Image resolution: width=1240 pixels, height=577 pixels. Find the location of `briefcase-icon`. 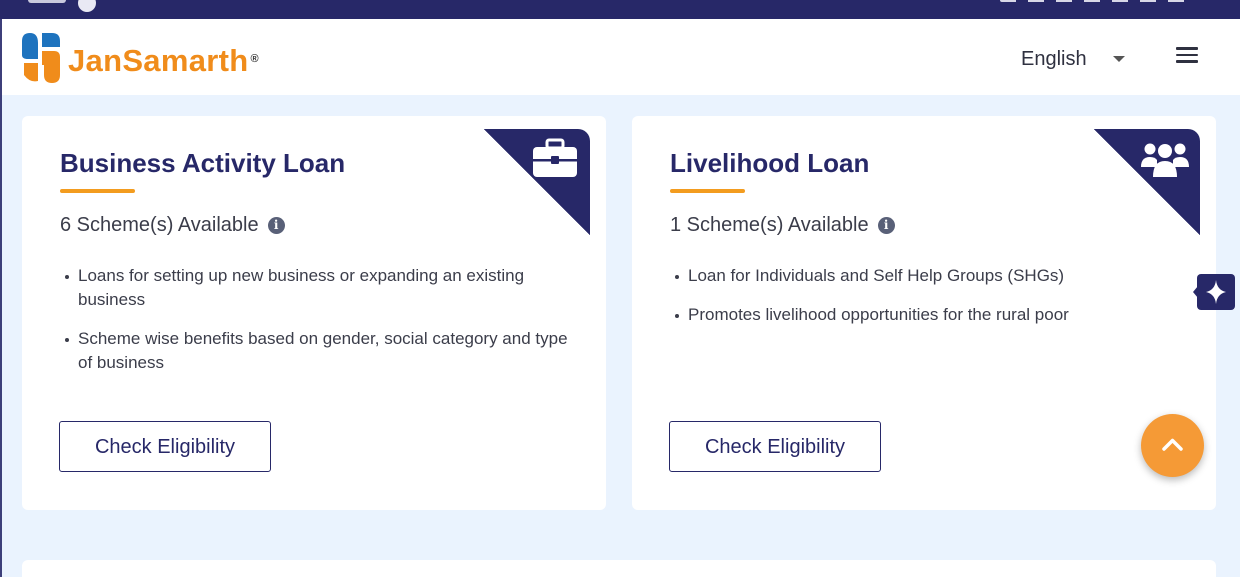

briefcase-icon is located at coordinates (555, 157).